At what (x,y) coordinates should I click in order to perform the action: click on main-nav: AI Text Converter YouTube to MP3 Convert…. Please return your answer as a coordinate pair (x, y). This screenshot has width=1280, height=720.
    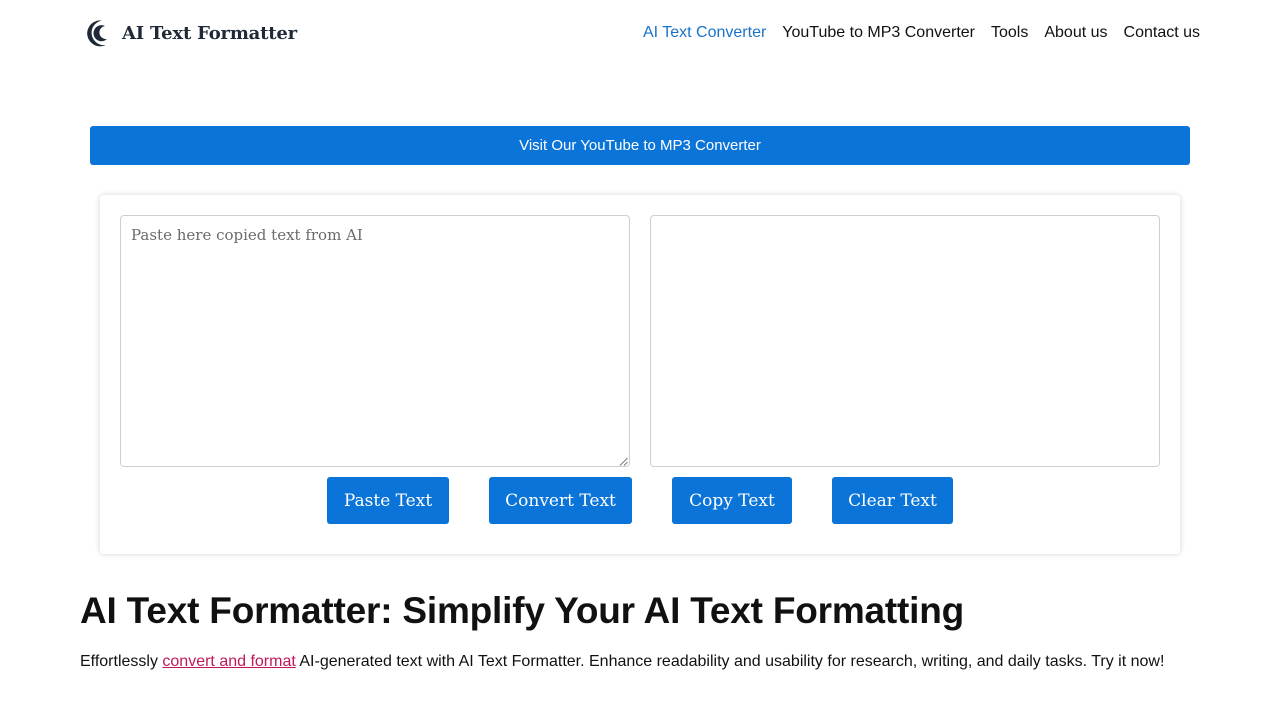
    Looking at the image, I should click on (921, 33).